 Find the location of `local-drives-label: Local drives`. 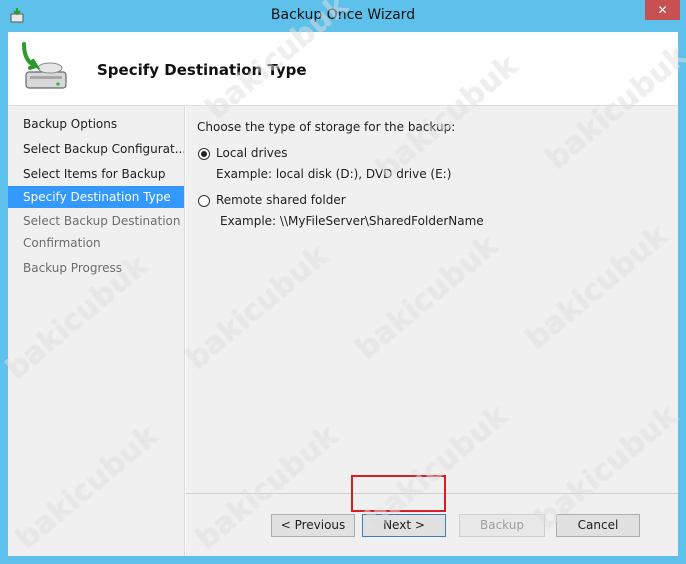

local-drives-label: Local drives is located at coordinates (252, 153).